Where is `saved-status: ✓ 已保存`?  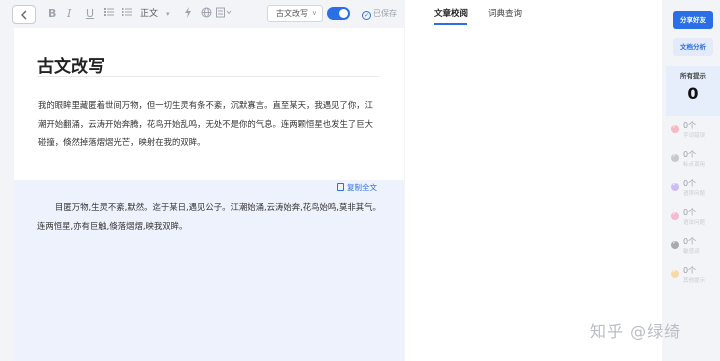 saved-status: ✓ 已保存 is located at coordinates (379, 14).